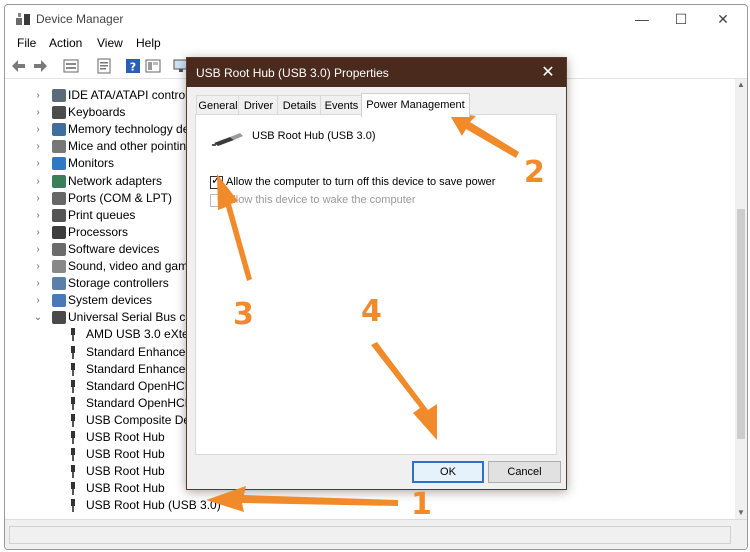 The width and height of the screenshot is (750, 552). I want to click on tree-category-label: Keyboards, so click(97, 112).